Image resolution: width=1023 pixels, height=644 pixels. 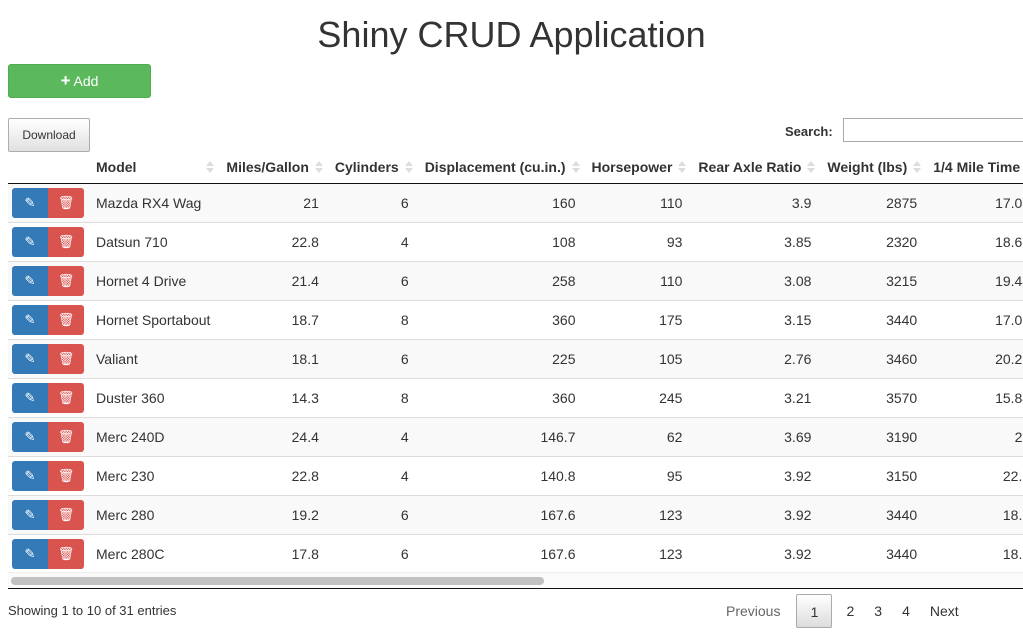 What do you see at coordinates (872, 514) in the screenshot?
I see `cell-value: 3440` at bounding box center [872, 514].